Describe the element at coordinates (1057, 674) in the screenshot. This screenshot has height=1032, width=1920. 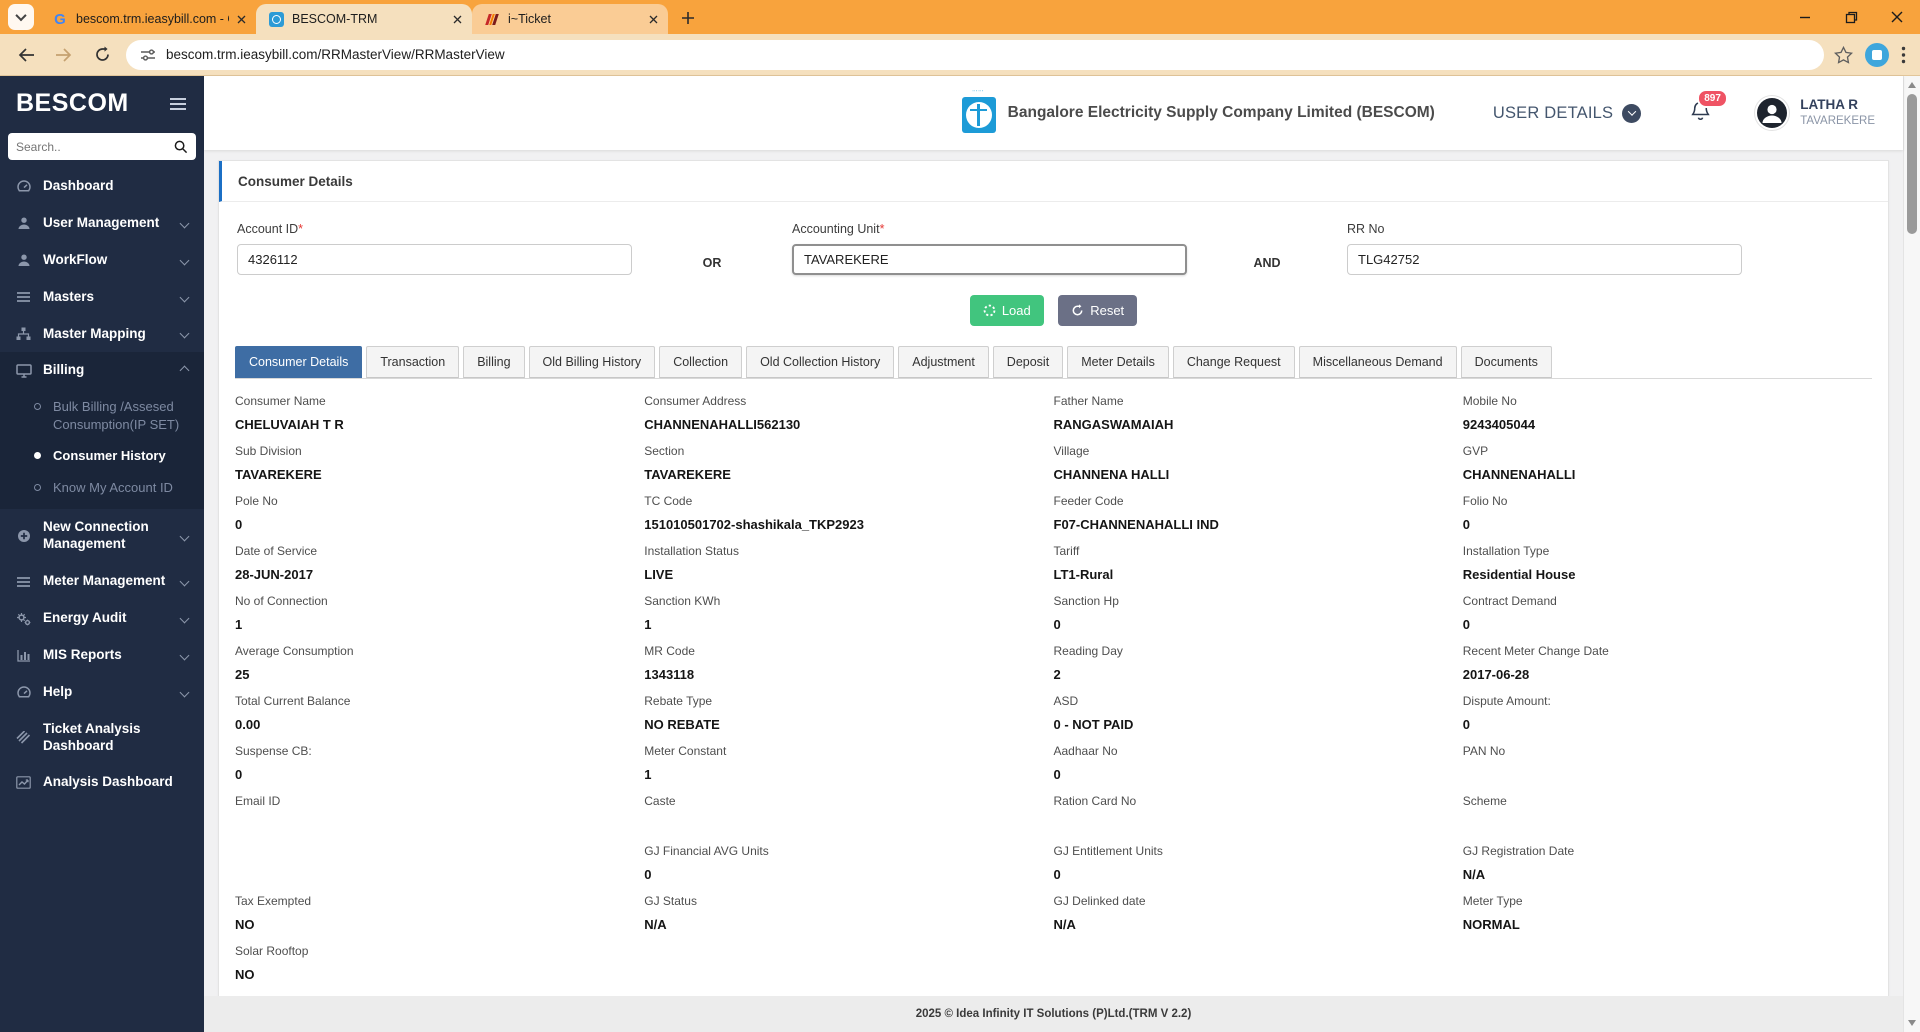
I see `detail-value: 2` at that location.